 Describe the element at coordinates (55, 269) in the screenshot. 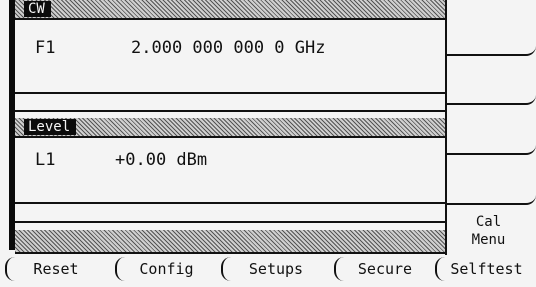

I see `reset-button: Reset` at that location.